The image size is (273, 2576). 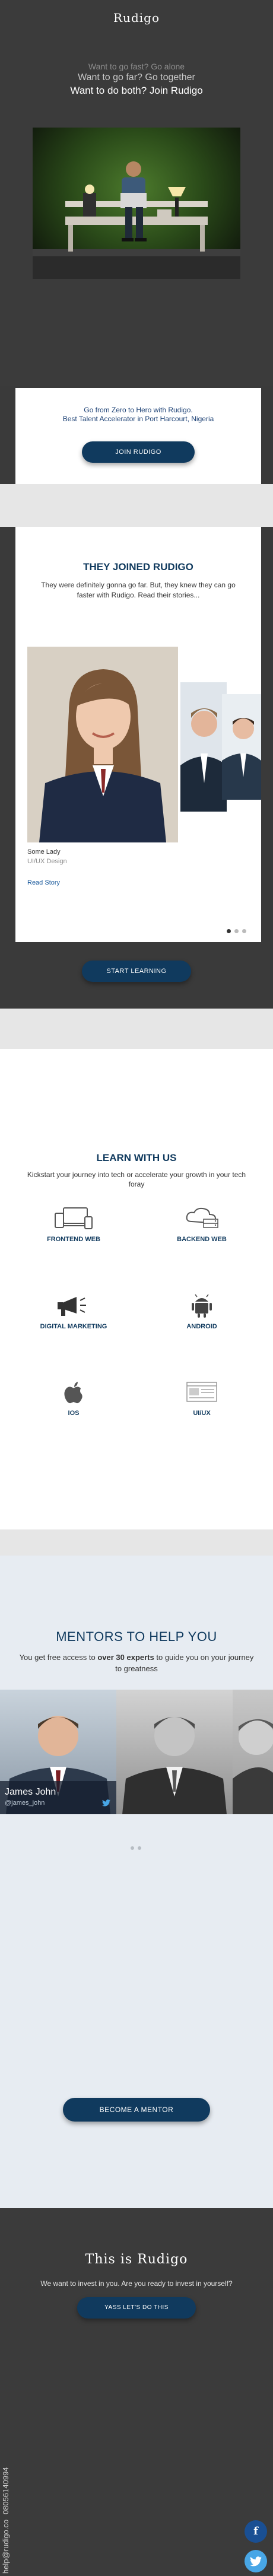 What do you see at coordinates (74, 1413) in the screenshot?
I see `course-label: IOS` at bounding box center [74, 1413].